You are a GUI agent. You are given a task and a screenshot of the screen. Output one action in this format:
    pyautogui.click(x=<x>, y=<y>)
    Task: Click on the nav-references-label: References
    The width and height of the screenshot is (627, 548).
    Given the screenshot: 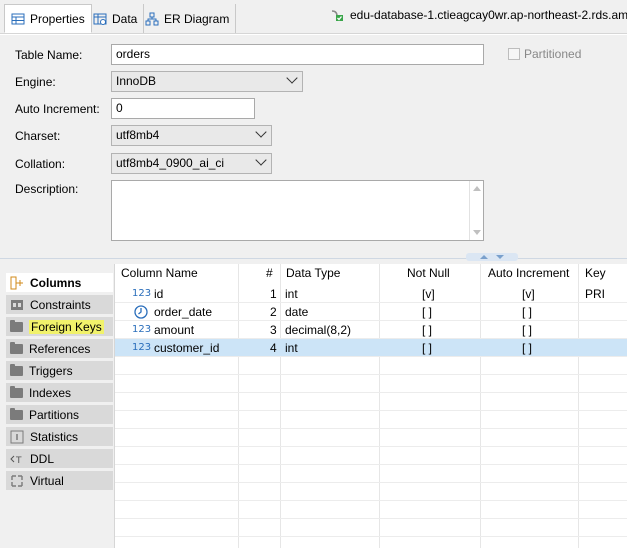 What is the action you would take?
    pyautogui.click(x=60, y=348)
    